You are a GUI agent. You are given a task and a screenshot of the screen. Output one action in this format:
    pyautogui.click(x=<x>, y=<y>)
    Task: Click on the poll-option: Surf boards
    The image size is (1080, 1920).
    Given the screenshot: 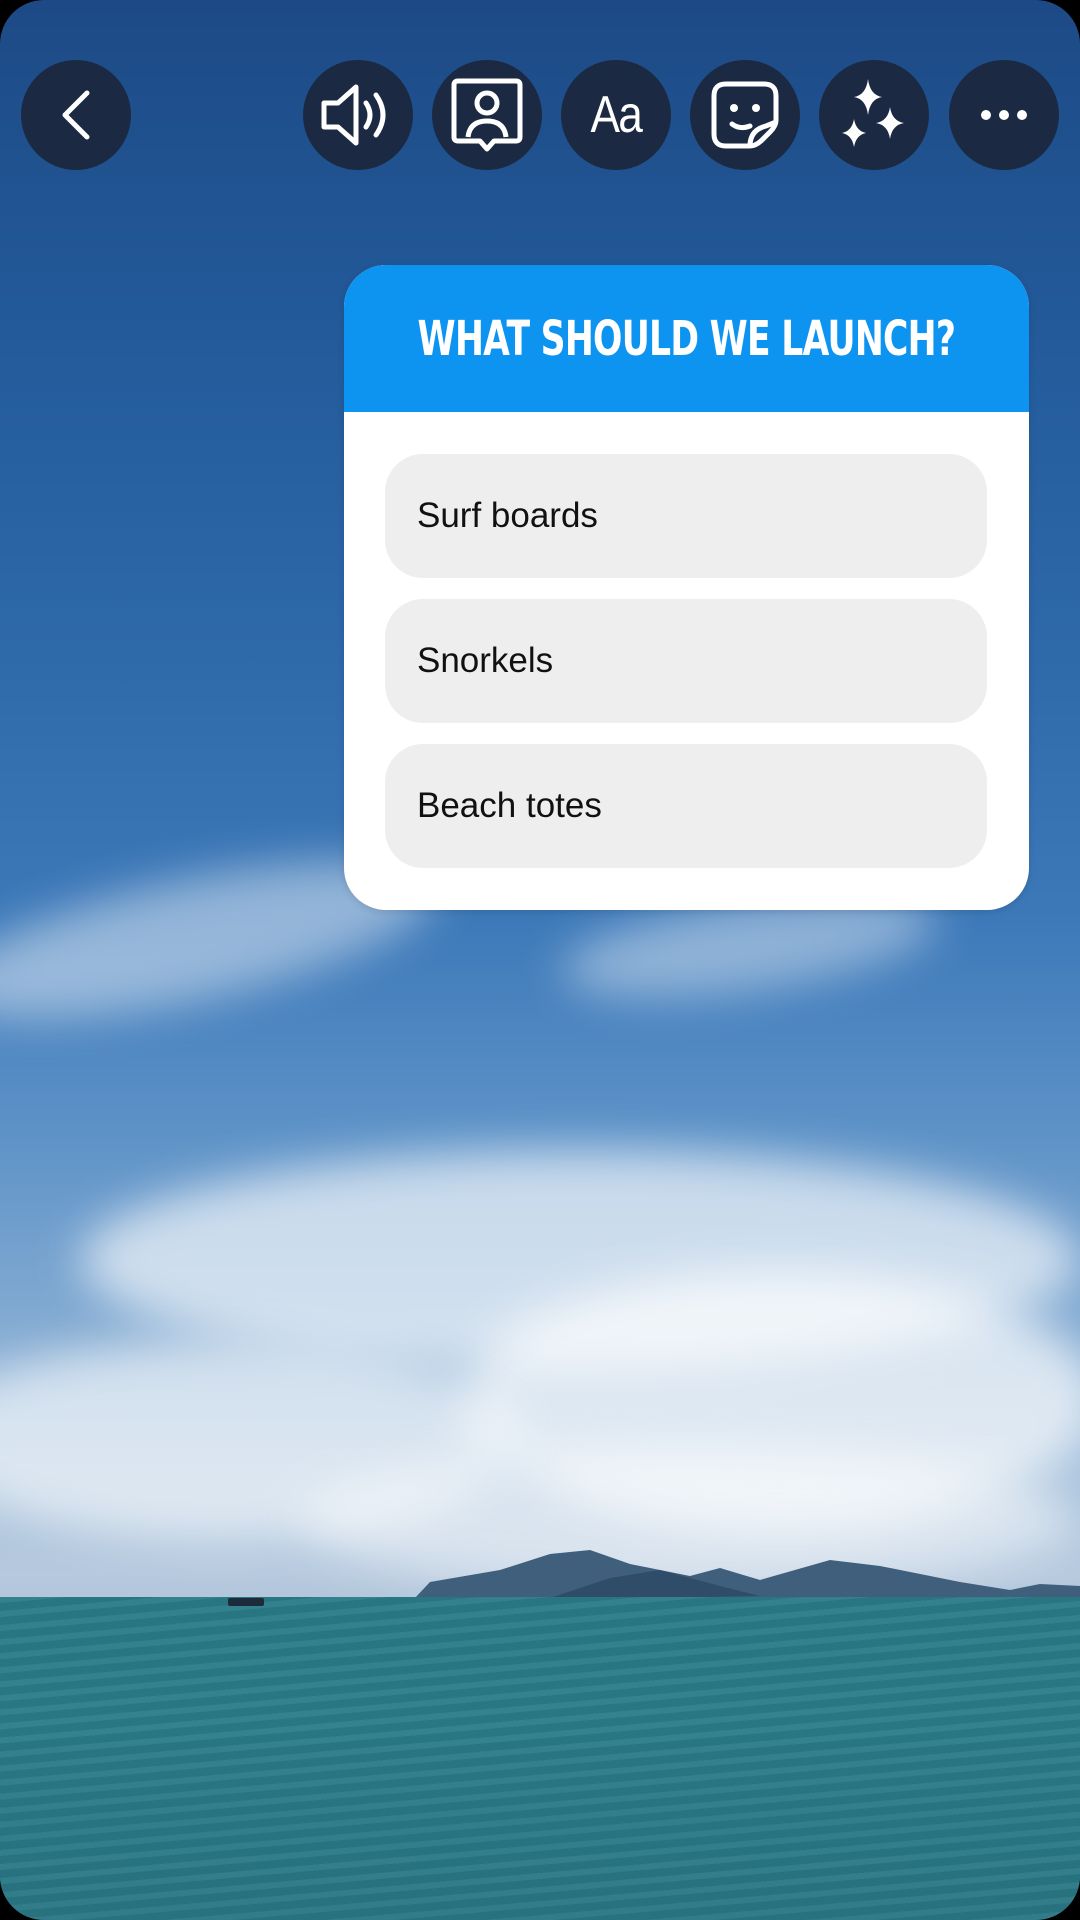 What is the action you would take?
    pyautogui.click(x=686, y=516)
    